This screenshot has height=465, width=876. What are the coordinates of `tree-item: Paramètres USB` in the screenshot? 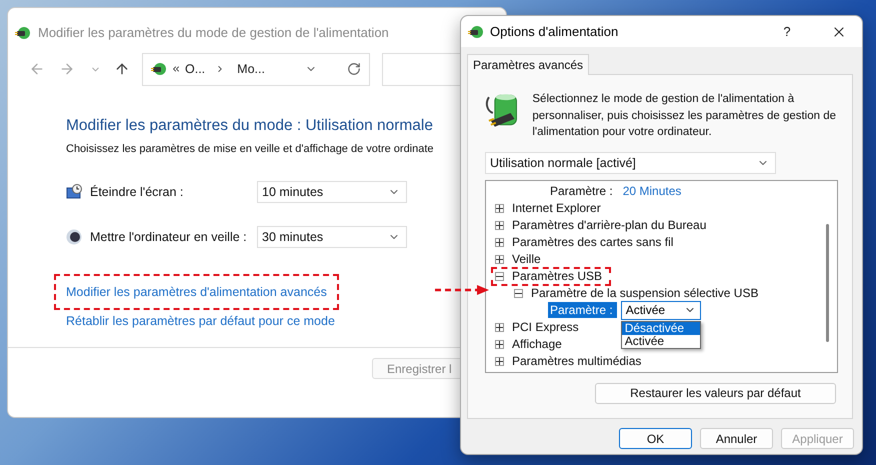 It's located at (557, 276).